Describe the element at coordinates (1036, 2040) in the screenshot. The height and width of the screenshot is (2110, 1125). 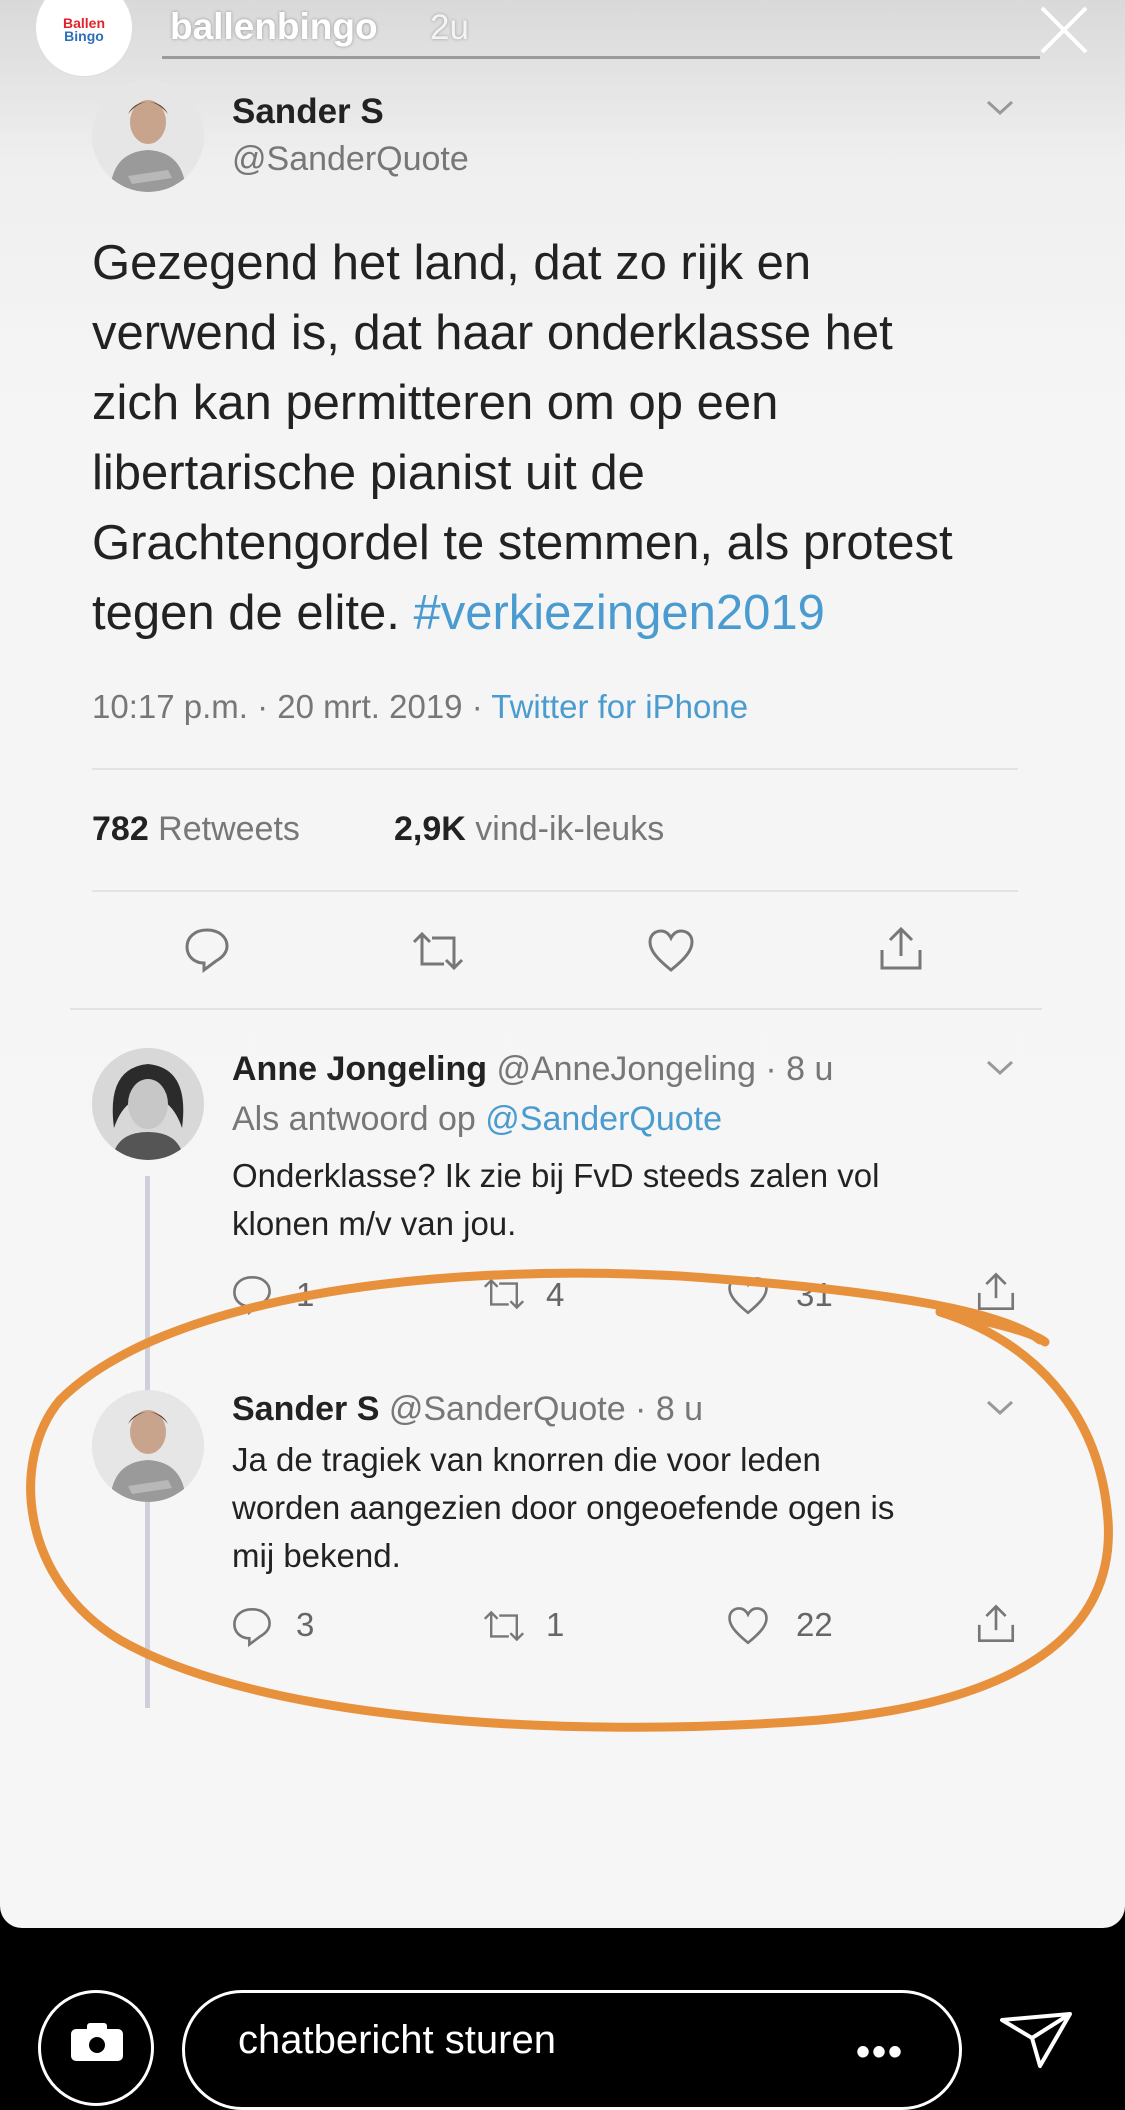
I see `send-icon` at that location.